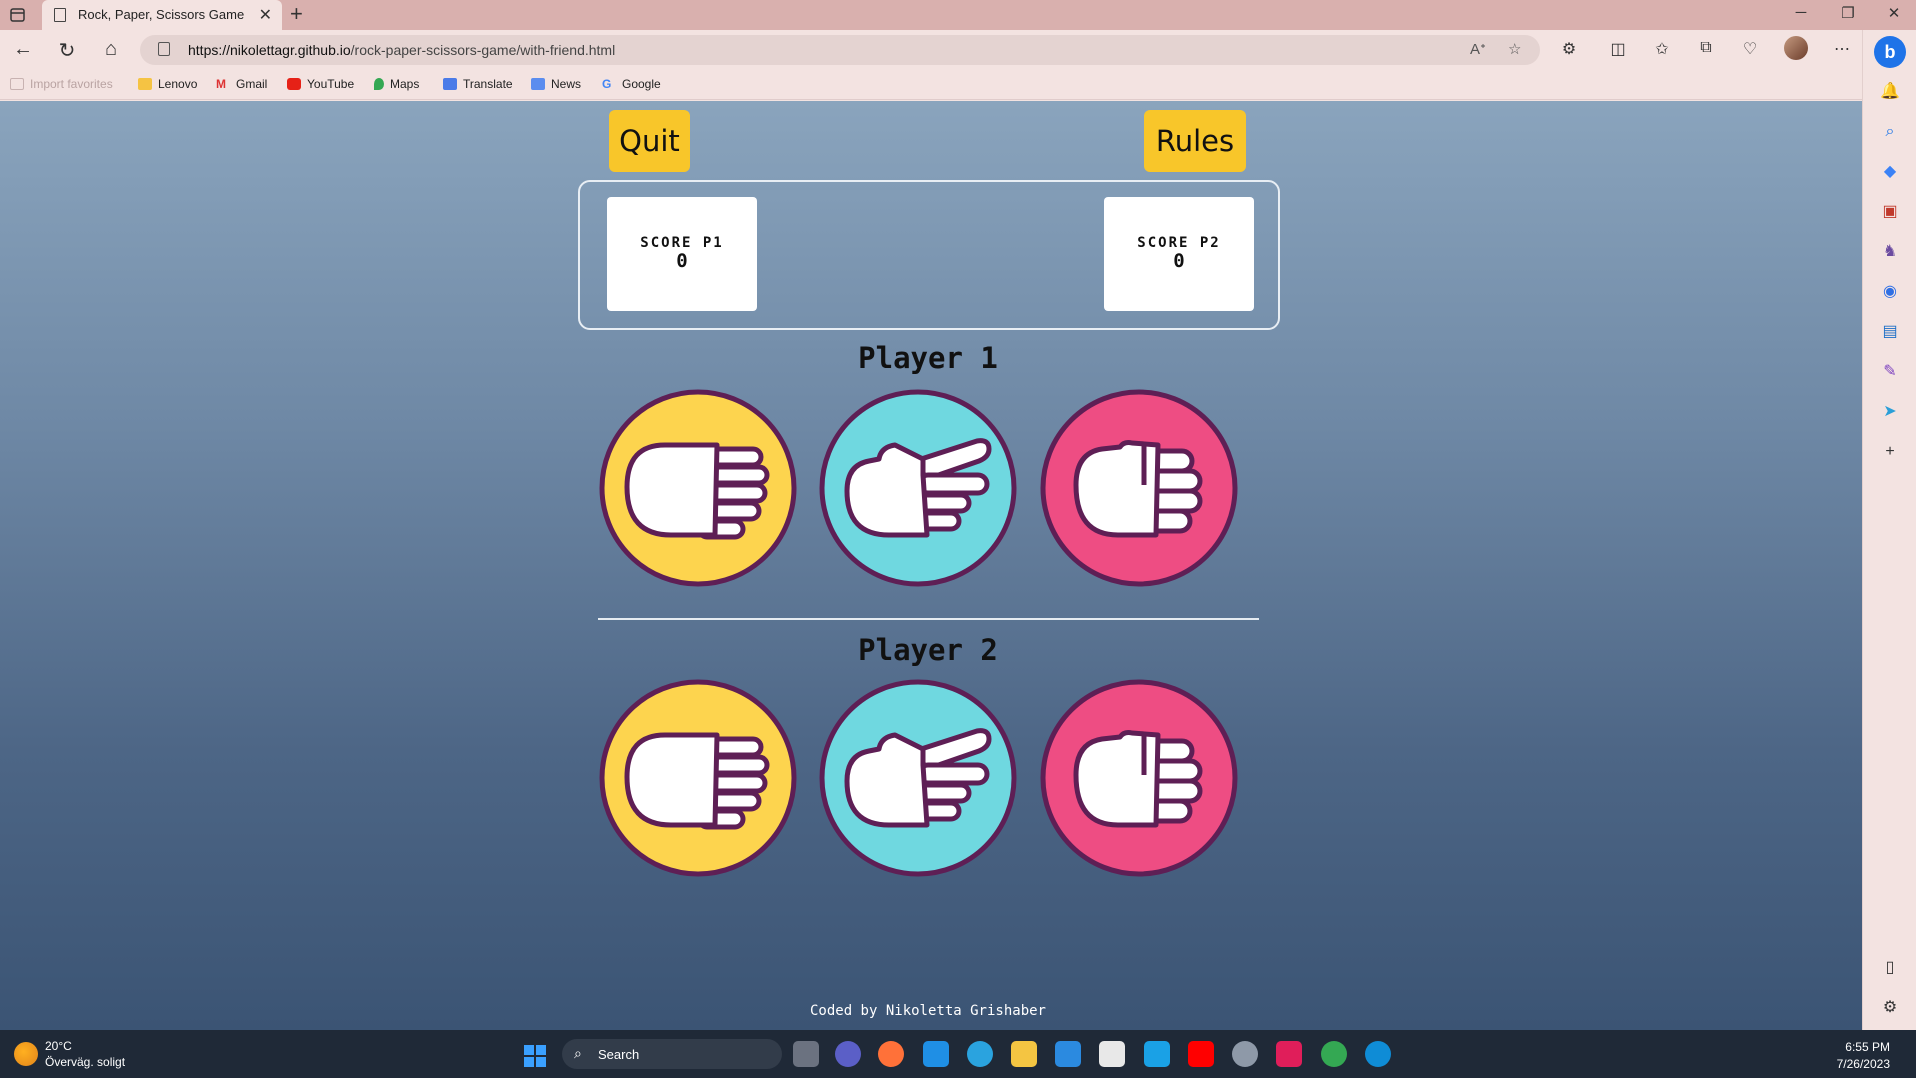 The width and height of the screenshot is (1916, 1078). What do you see at coordinates (1796, 48) in the screenshot?
I see `profile-avatar` at bounding box center [1796, 48].